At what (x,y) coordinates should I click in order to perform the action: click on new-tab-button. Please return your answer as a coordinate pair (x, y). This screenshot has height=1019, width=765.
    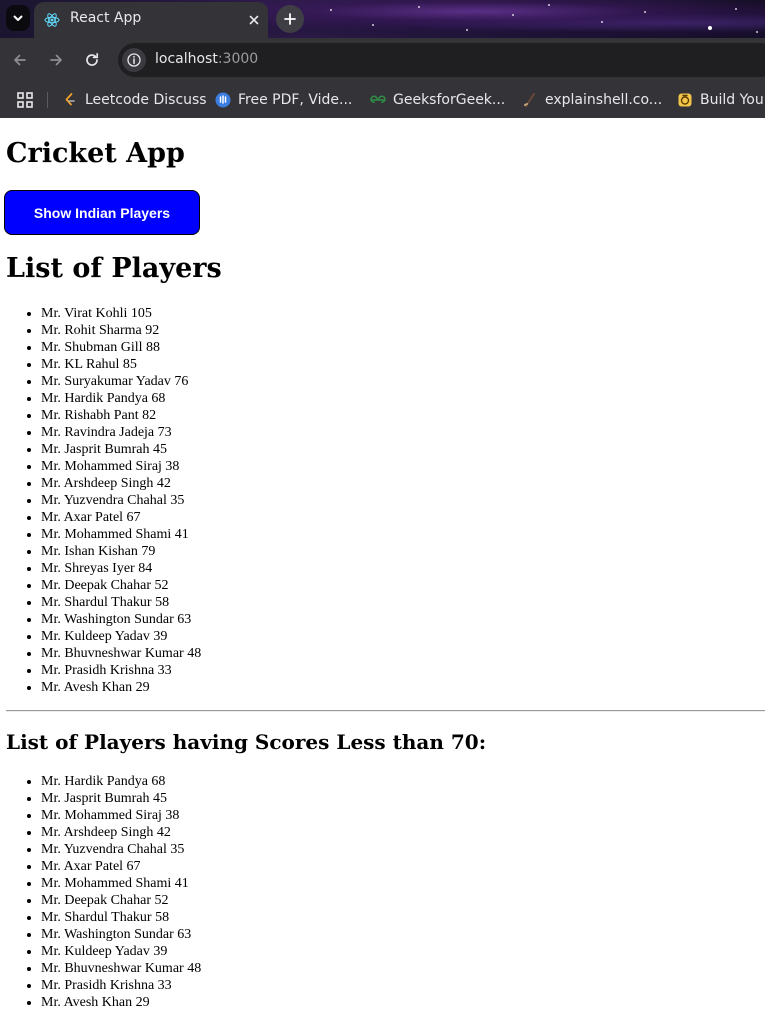
    Looking at the image, I should click on (290, 19).